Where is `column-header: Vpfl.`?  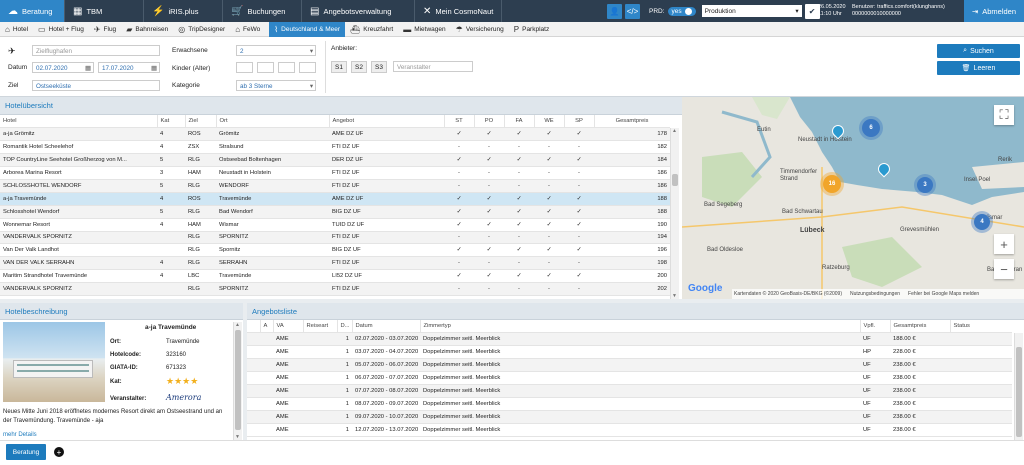
column-header: Vpfl. is located at coordinates (875, 327).